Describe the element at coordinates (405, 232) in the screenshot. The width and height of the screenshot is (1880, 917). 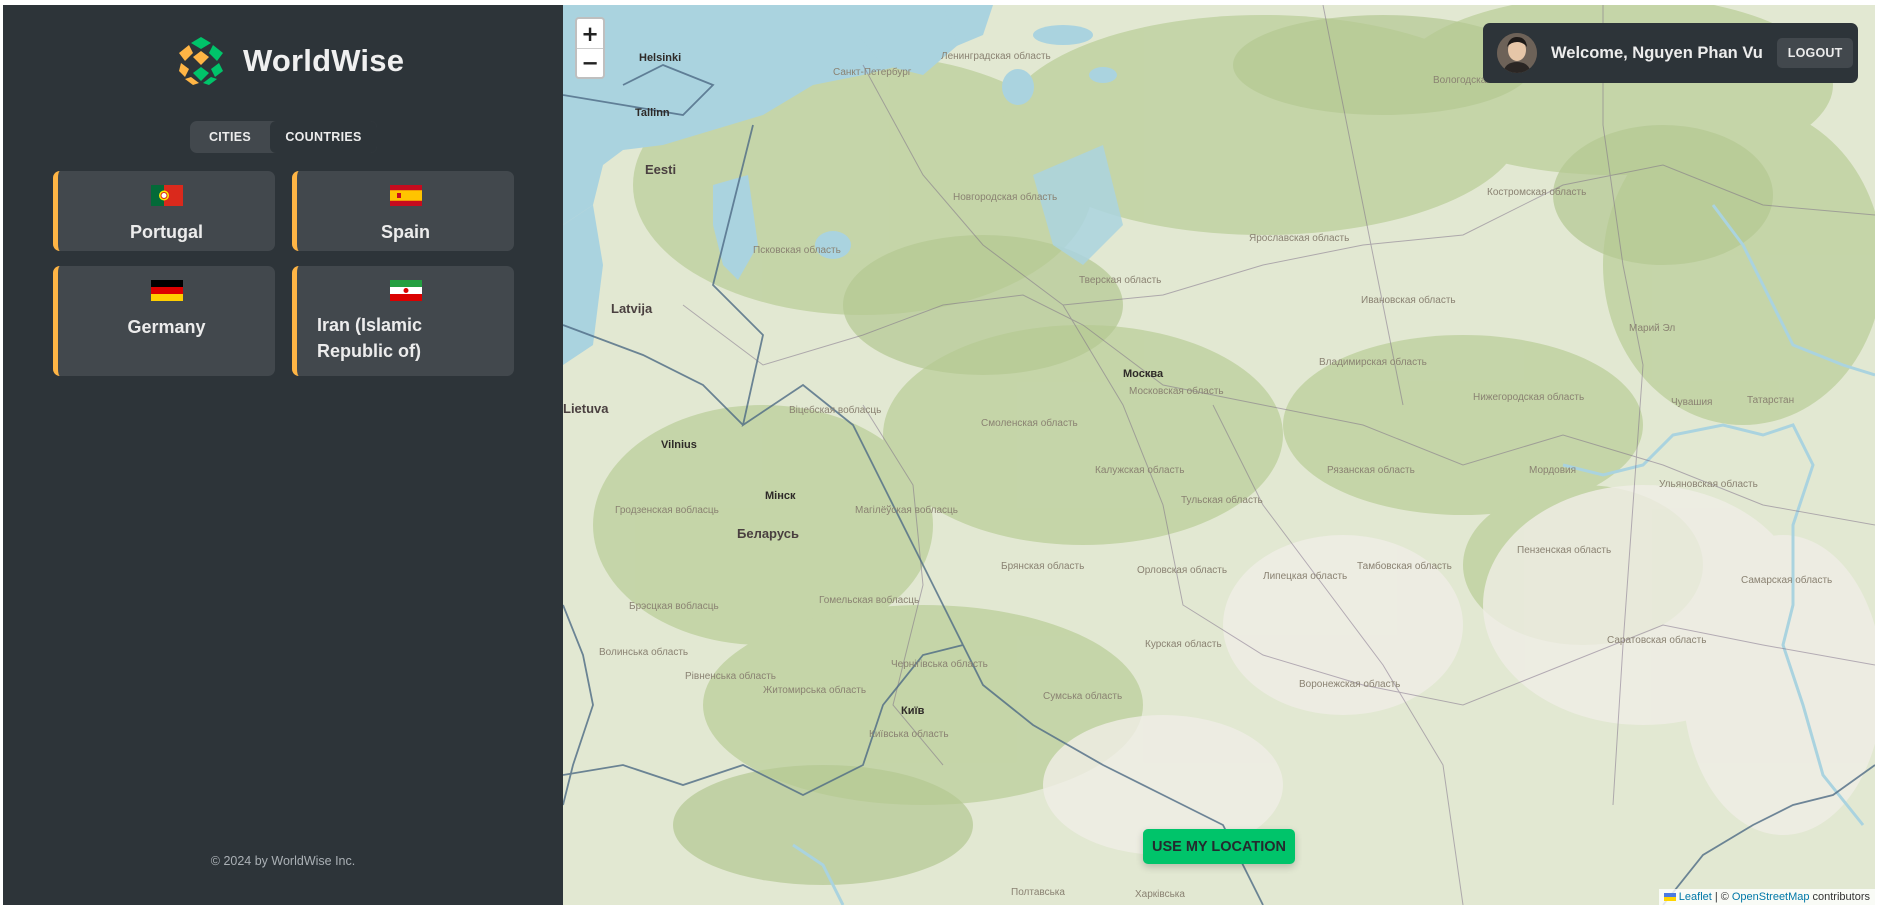
I see `country-name: Spain` at that location.